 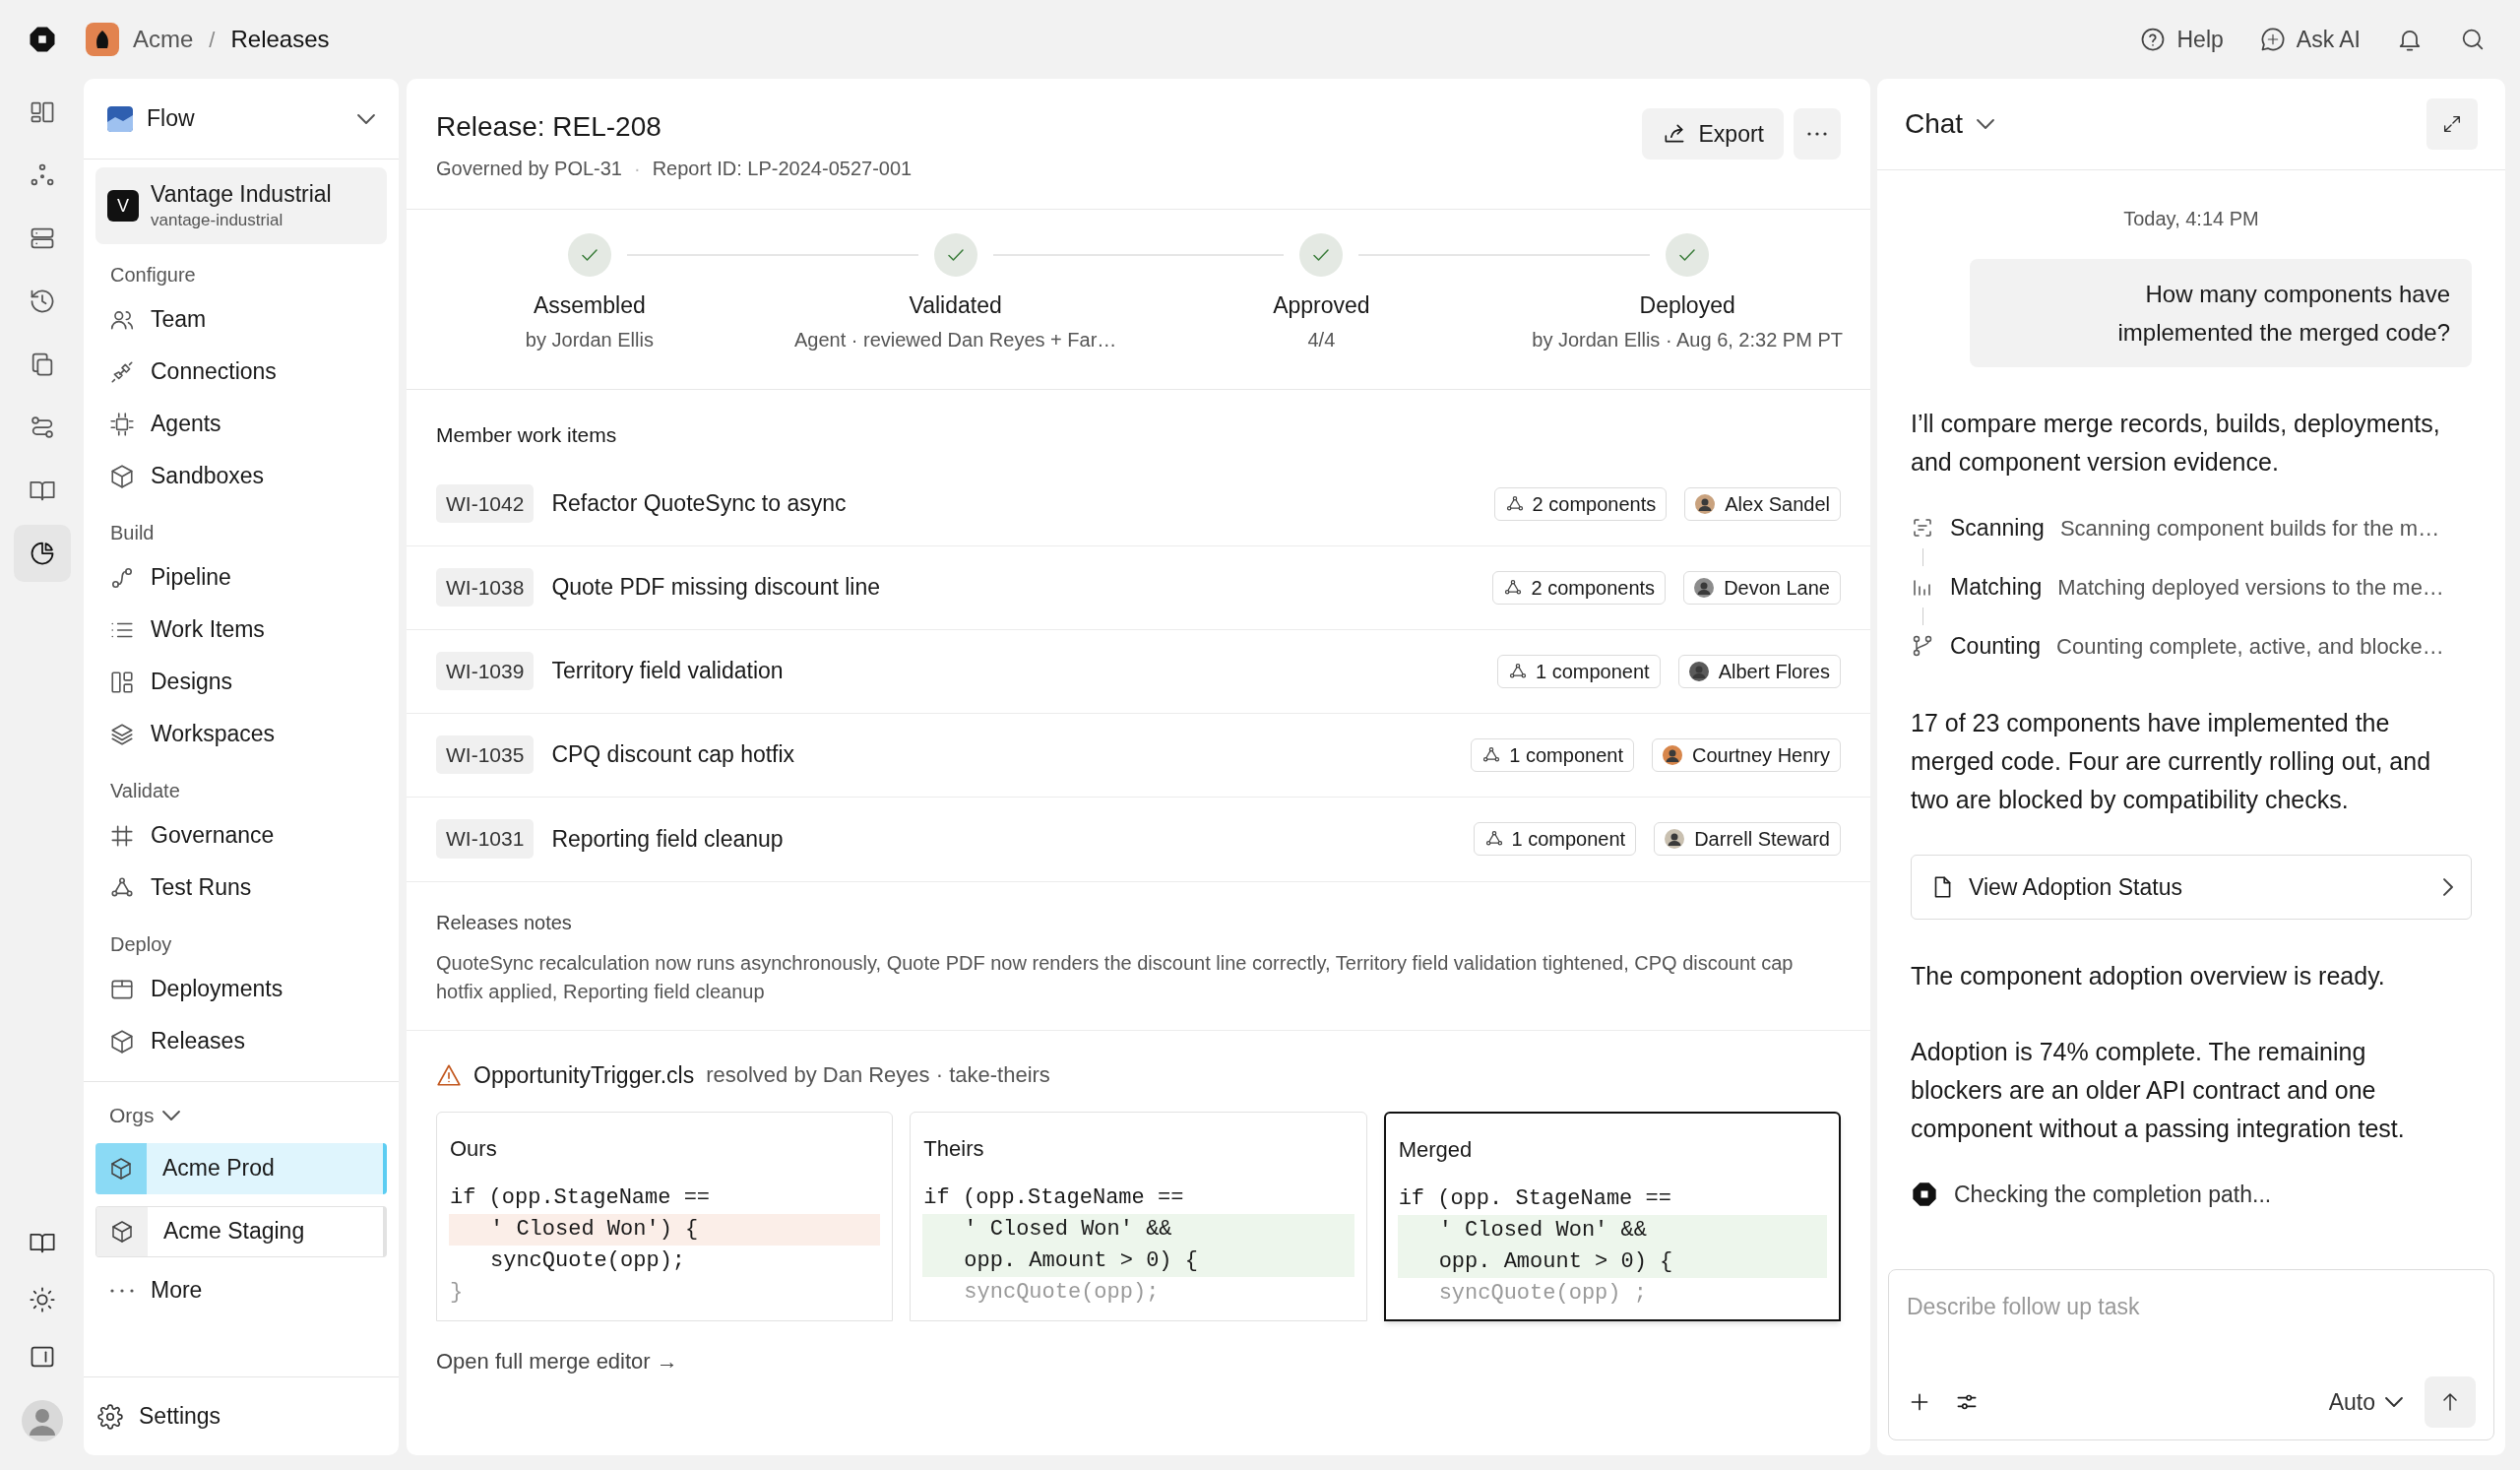 I want to click on account-initial: V, so click(x=123, y=206).